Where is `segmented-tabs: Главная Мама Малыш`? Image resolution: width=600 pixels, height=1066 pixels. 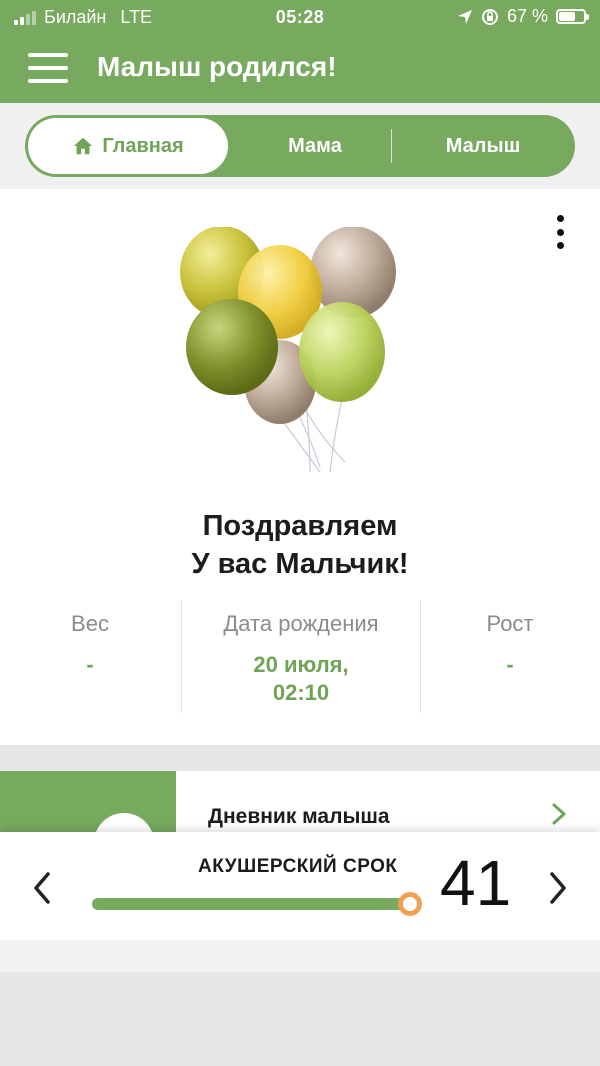 segmented-tabs: Главная Мама Малыш is located at coordinates (300, 146).